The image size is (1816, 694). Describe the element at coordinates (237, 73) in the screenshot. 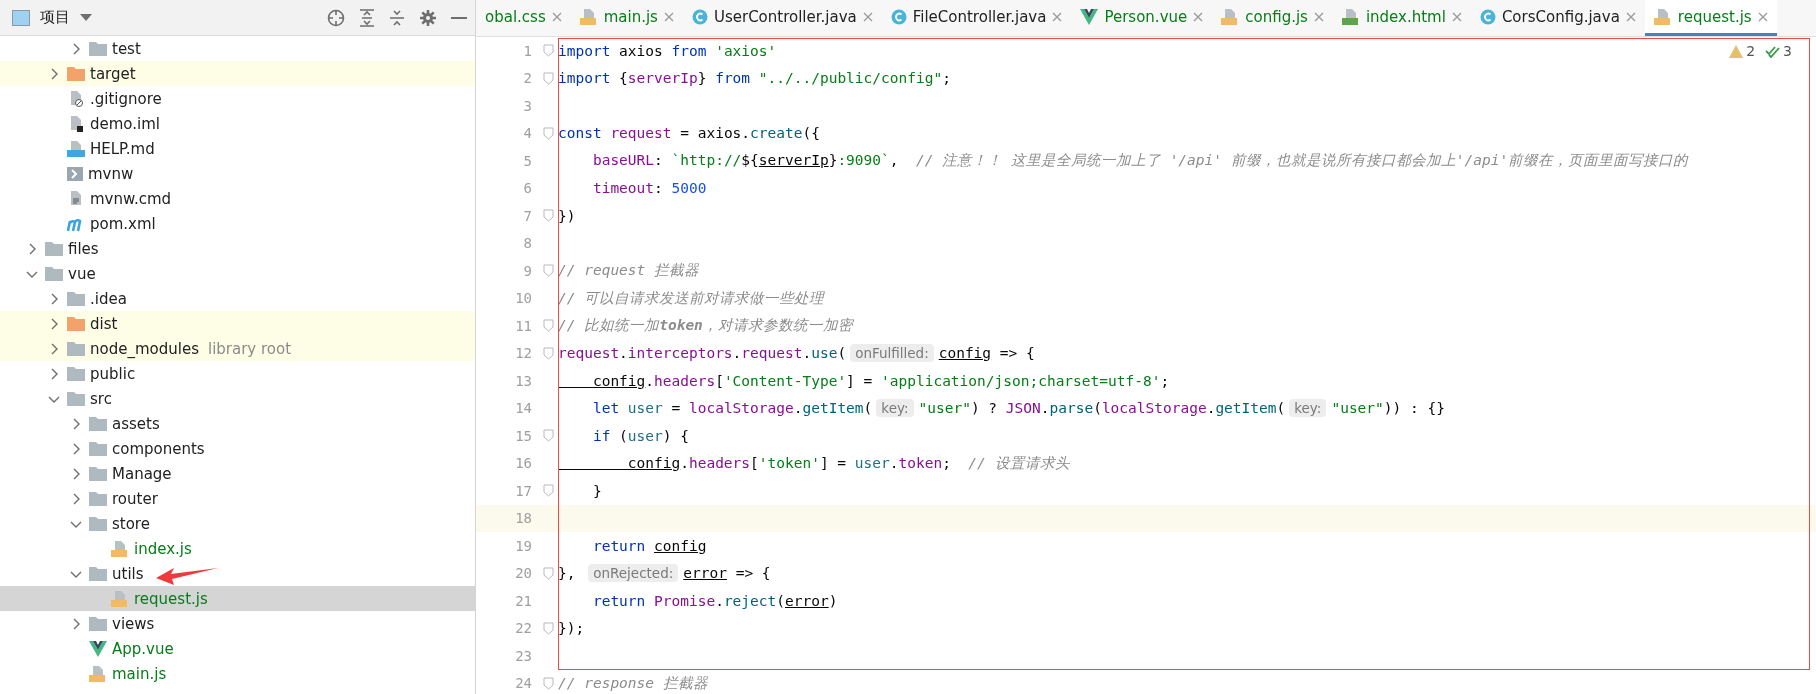

I see `tree-item: target` at that location.